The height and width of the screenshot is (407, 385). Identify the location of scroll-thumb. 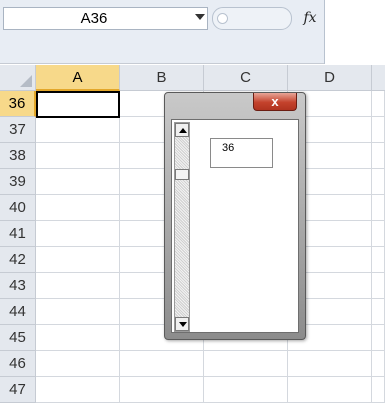
(182, 174).